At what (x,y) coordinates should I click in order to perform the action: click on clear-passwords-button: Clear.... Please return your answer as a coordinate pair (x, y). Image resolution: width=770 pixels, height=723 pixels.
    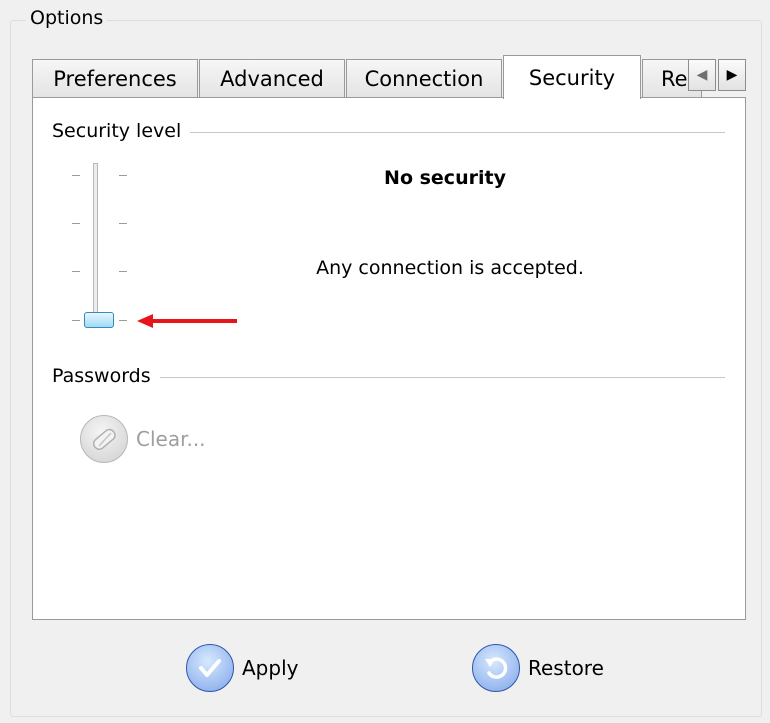
    Looking at the image, I should click on (143, 439).